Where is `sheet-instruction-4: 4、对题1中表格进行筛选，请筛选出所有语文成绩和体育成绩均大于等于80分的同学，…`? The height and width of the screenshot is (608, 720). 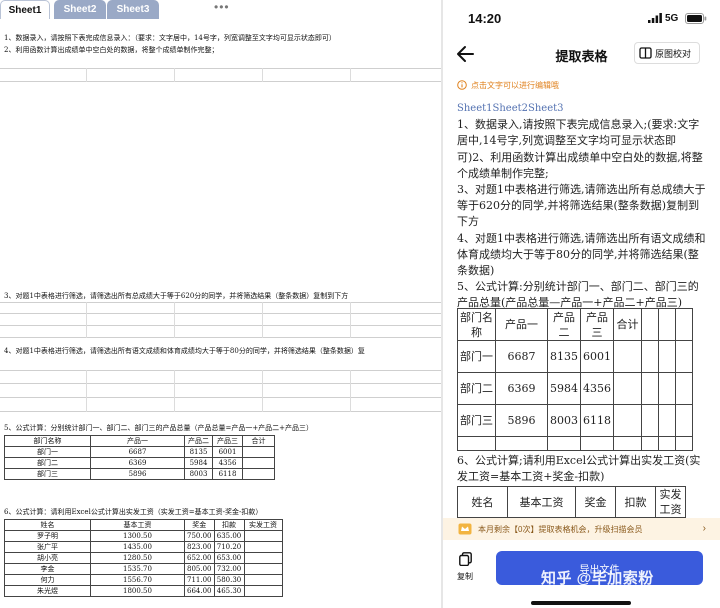 sheet-instruction-4: 4、对题1中表格进行筛选，请筛选出所有语文成绩和体育成绩均大于等于80分的同学，… is located at coordinates (184, 351).